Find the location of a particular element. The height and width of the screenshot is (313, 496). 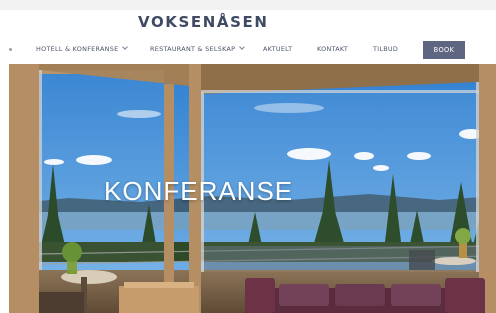

nav-item-label: HOTELL & KONFERANSE is located at coordinates (77, 49).